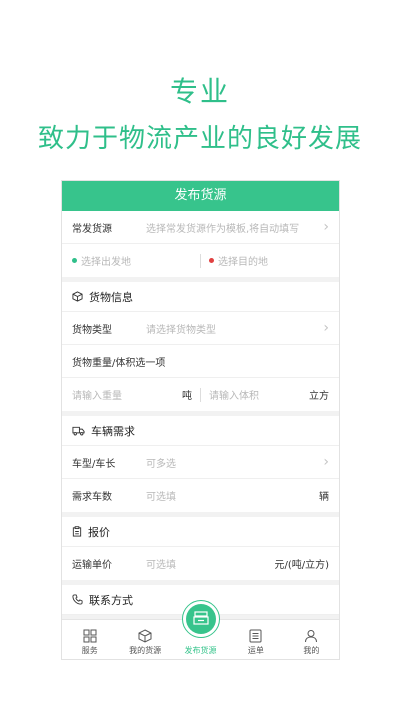 The width and height of the screenshot is (400, 711). I want to click on price-header: 报价, so click(200, 532).